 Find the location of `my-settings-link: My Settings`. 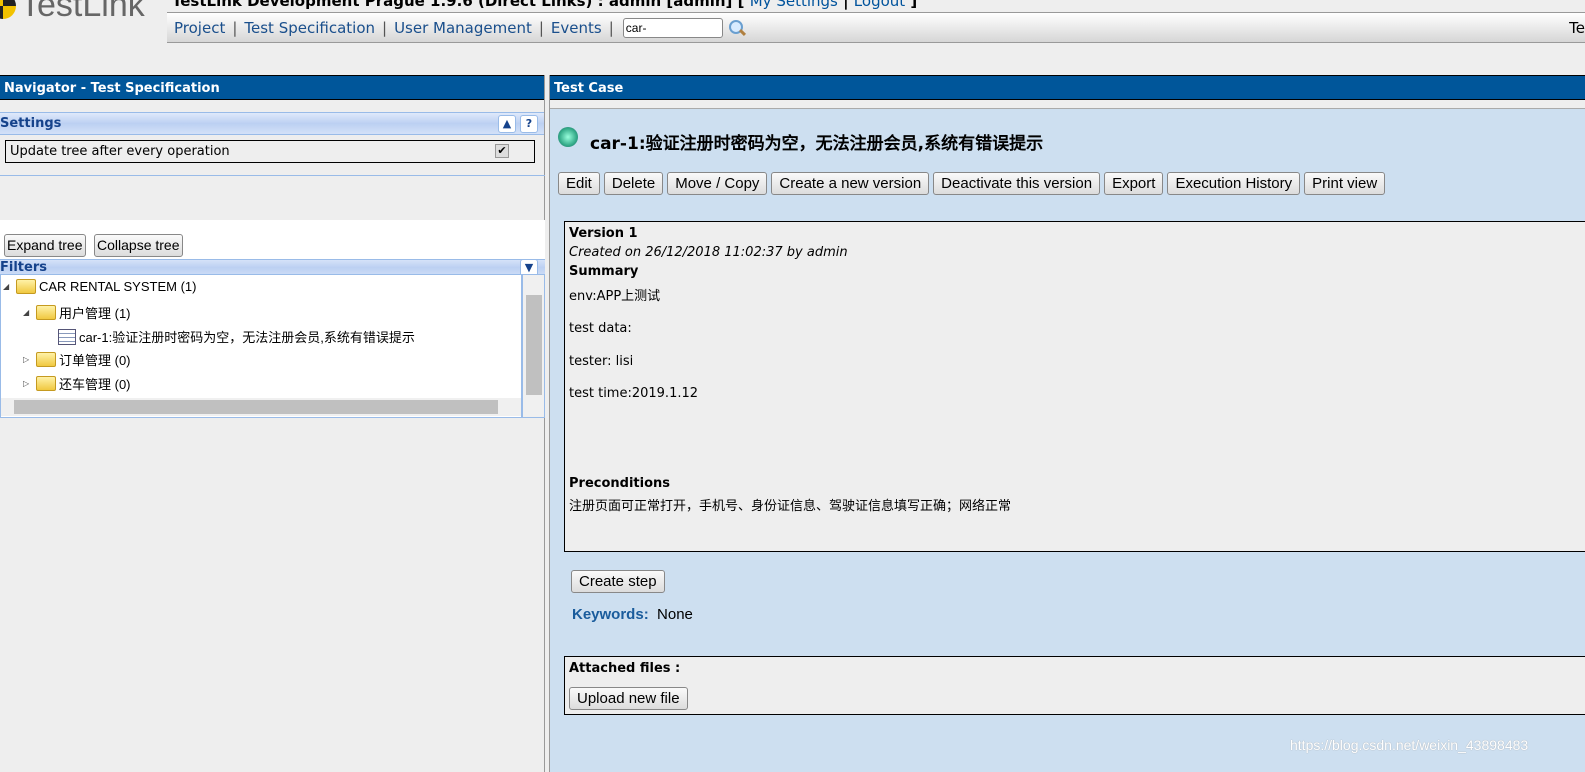

my-settings-link: My Settings is located at coordinates (794, 5).